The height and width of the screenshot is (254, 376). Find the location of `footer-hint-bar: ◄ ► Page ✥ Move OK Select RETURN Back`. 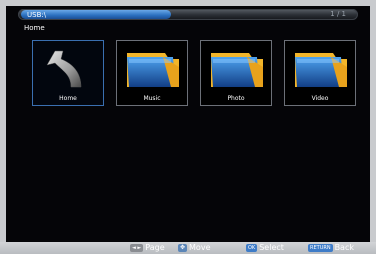

footer-hint-bar: ◄ ► Page ✥ Move OK Select RETURN Back is located at coordinates (188, 248).